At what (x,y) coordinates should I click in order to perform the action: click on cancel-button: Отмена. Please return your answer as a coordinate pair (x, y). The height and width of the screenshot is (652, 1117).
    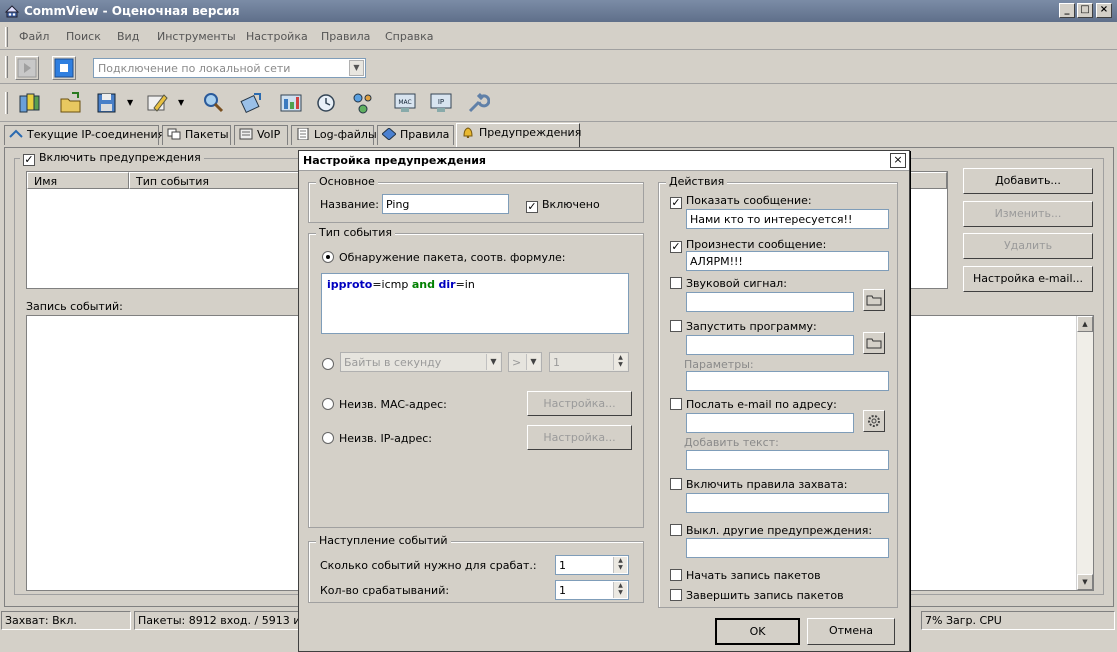
    Looking at the image, I should click on (851, 631).